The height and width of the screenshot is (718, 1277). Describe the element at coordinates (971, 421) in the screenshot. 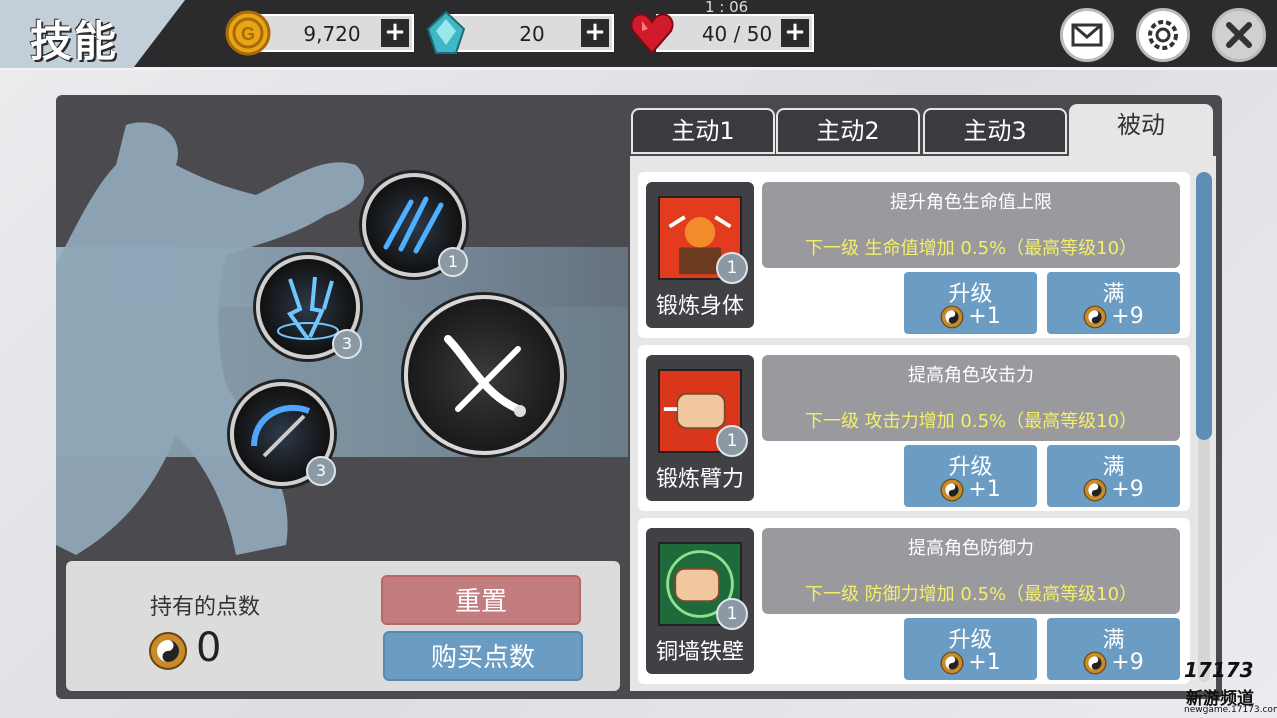

I see `next-level-text: 下一级 攻击力增加 0.5%（最高等级10）` at that location.